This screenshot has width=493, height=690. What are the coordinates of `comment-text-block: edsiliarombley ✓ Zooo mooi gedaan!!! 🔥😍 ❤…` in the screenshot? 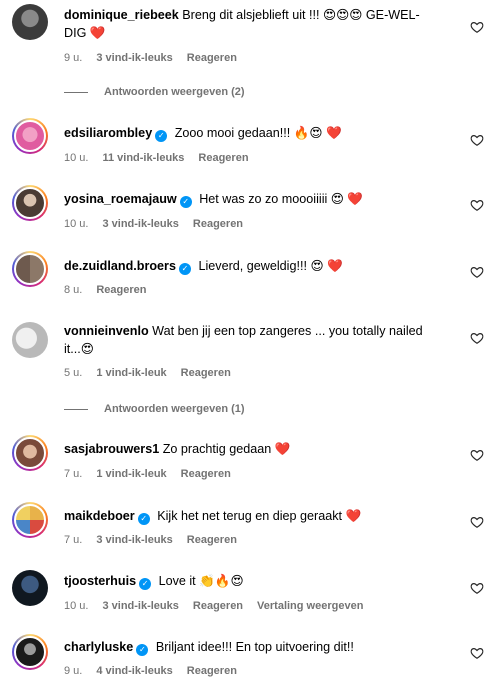 It's located at (248, 133).